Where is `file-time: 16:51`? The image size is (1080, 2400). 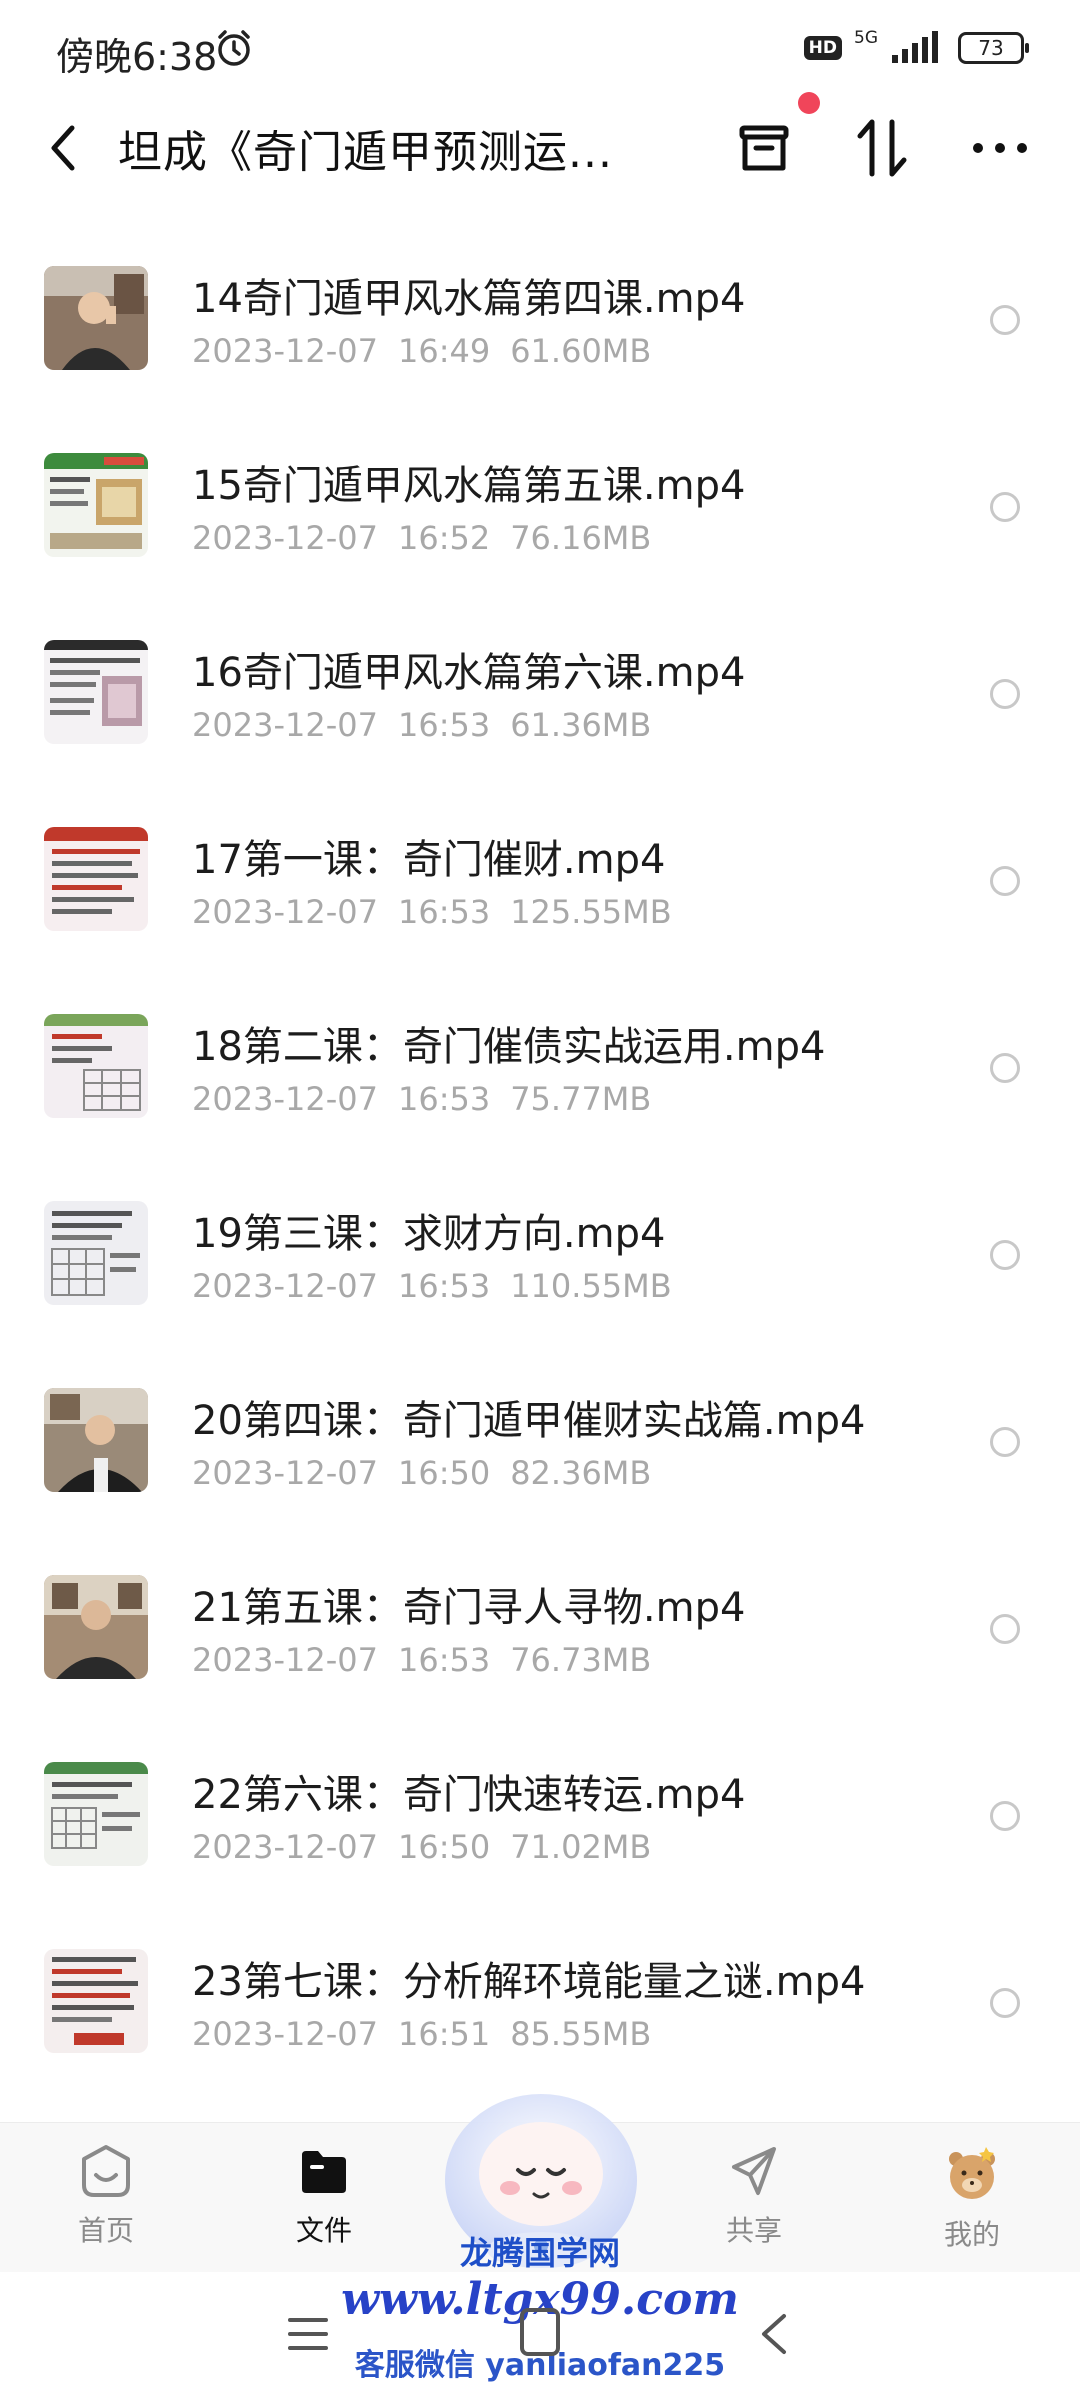 file-time: 16:51 is located at coordinates (444, 2034).